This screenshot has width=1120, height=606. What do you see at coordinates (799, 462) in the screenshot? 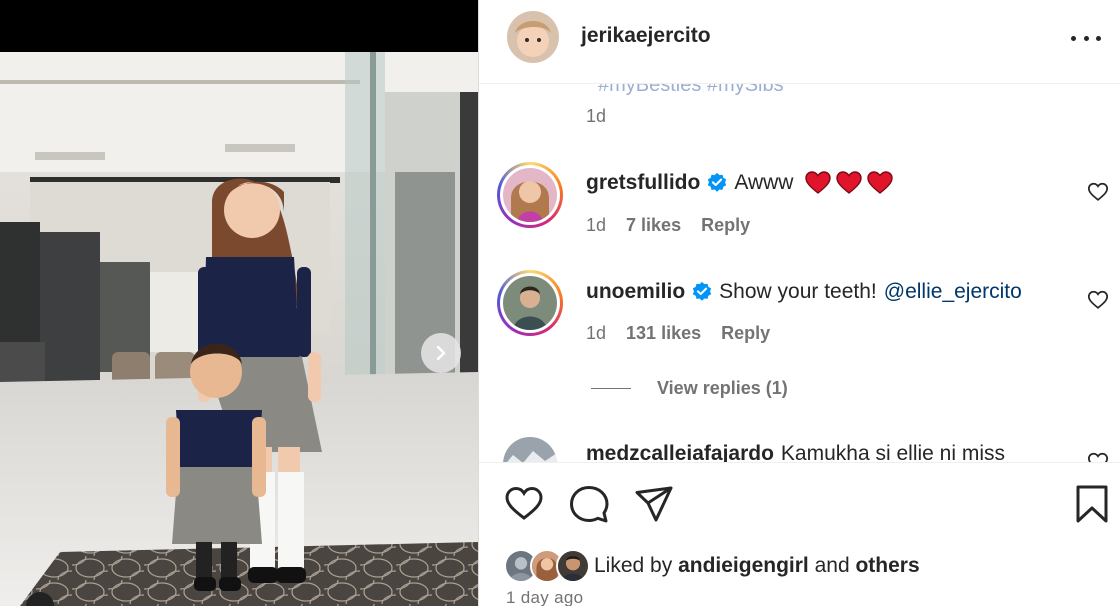
I see `actions-divider` at bounding box center [799, 462].